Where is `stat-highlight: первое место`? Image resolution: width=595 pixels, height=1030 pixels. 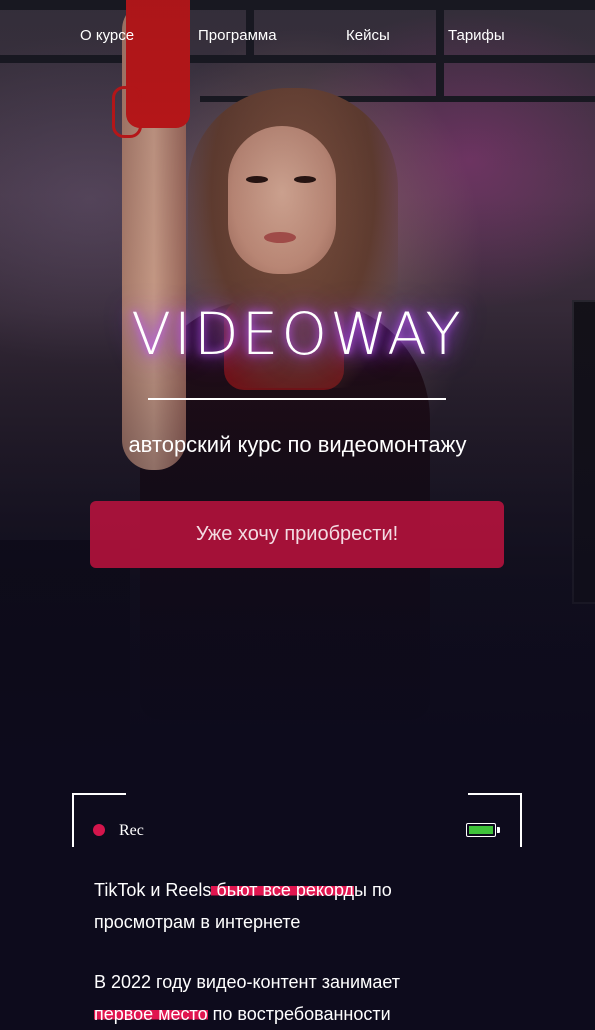 stat-highlight: первое место is located at coordinates (151, 1014).